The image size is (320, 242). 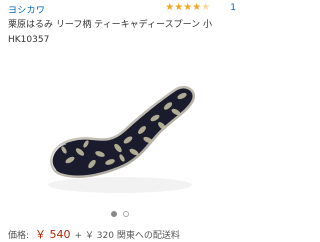 What do you see at coordinates (110, 32) in the screenshot?
I see `product-title: 栗原はるみ リーフ柄 ティーキャディースプーン 小 HK10357` at bounding box center [110, 32].